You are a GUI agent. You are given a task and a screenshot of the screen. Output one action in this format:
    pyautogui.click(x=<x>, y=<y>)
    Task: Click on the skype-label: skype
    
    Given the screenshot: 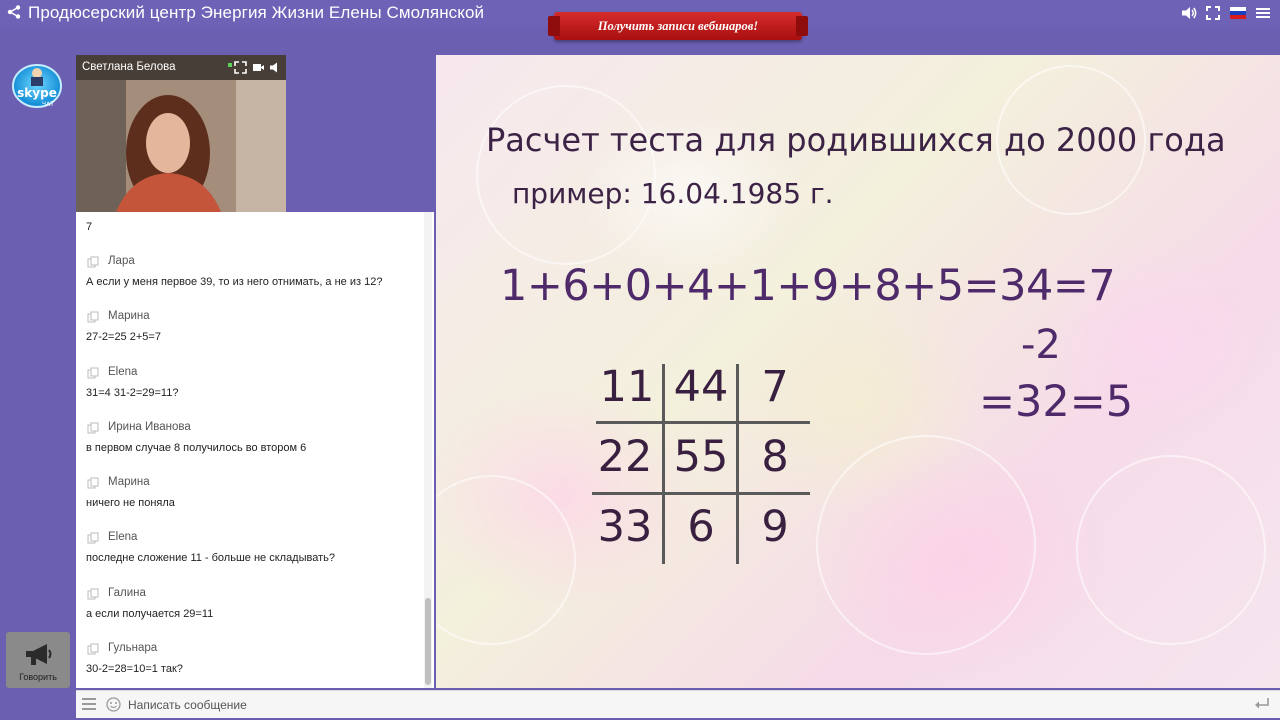 What is the action you would take?
    pyautogui.click(x=37, y=93)
    